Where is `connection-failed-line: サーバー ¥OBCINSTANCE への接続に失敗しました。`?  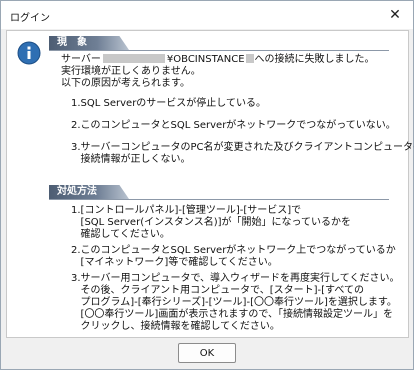
connection-failed-line: サーバー ¥OBCINSTANCE への接続に失敗しました。 is located at coordinates (218, 60).